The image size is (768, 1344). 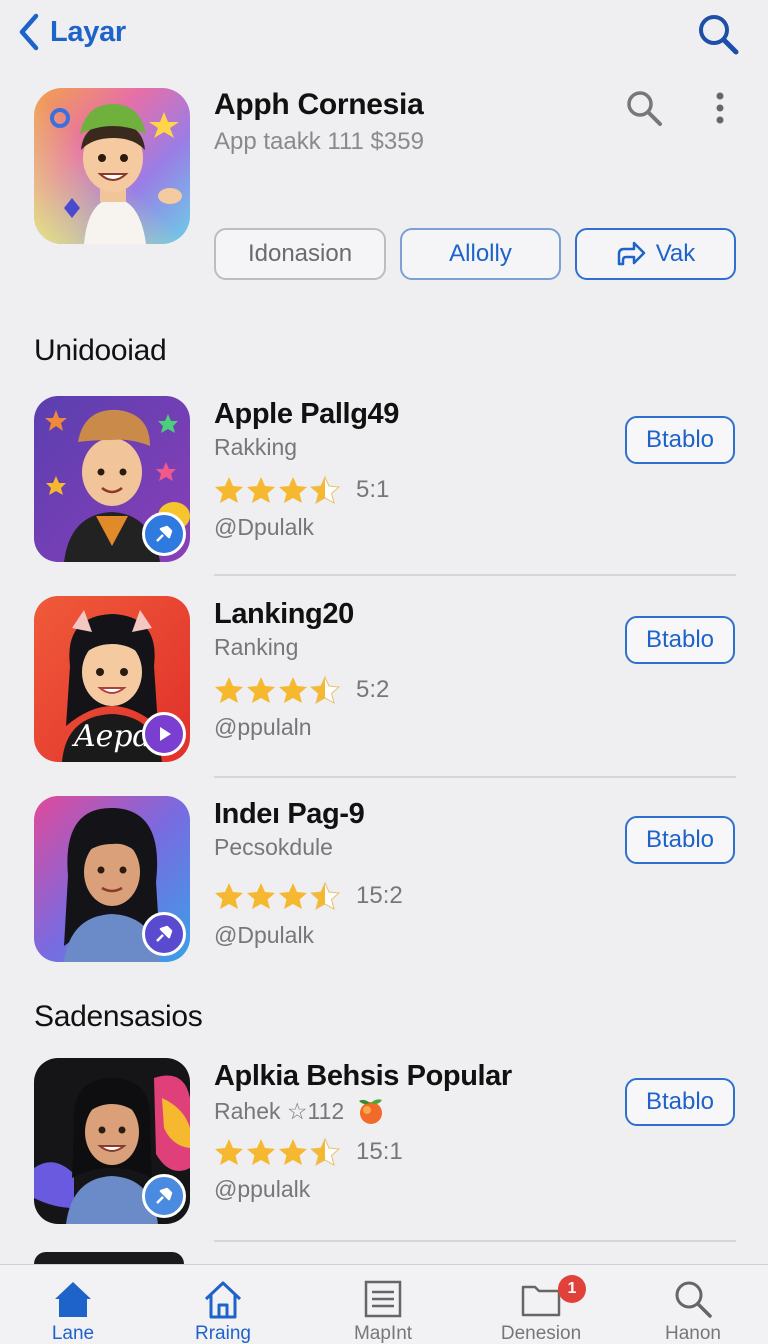 What do you see at coordinates (306, 414) in the screenshot?
I see `app-name: Apple Pallg49` at bounding box center [306, 414].